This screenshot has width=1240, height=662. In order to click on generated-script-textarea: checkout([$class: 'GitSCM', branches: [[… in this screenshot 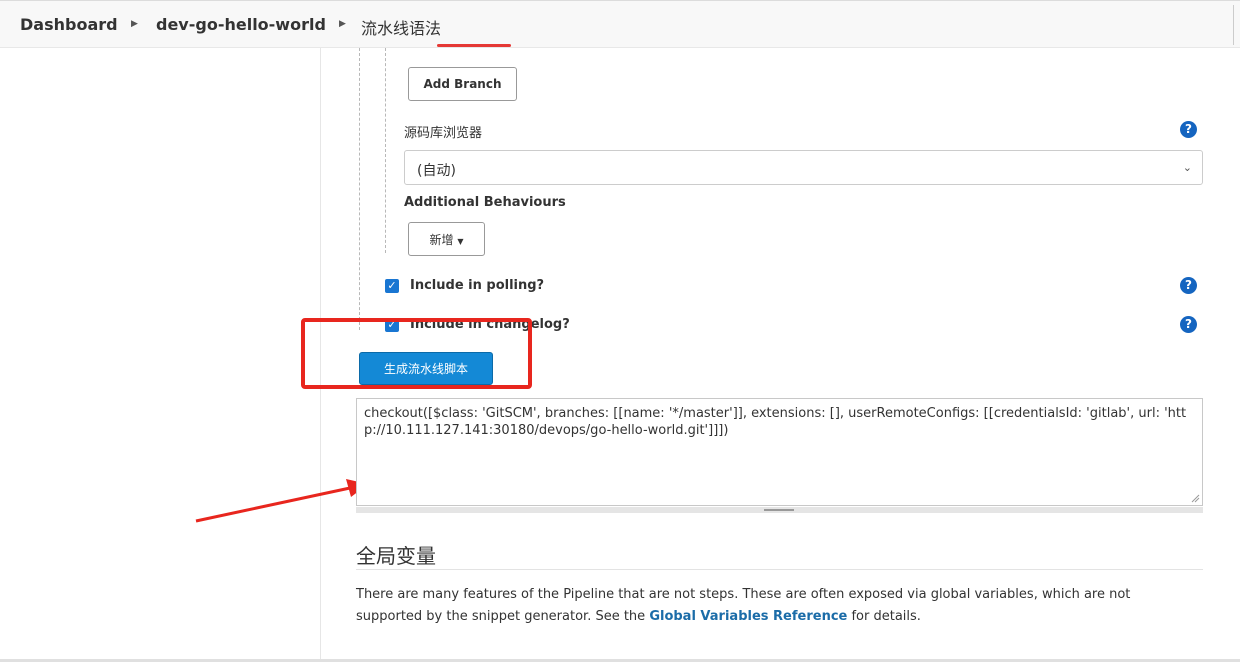, I will do `click(779, 452)`.